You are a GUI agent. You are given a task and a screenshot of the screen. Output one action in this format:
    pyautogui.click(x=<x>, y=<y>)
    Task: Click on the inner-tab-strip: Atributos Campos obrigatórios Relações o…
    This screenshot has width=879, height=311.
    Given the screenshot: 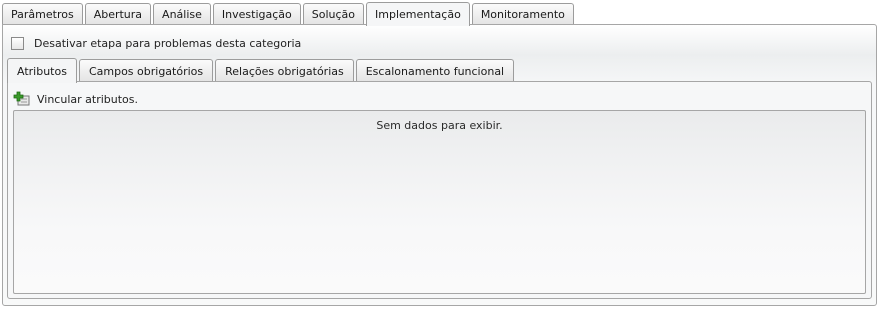 What is the action you would take?
    pyautogui.click(x=261, y=70)
    